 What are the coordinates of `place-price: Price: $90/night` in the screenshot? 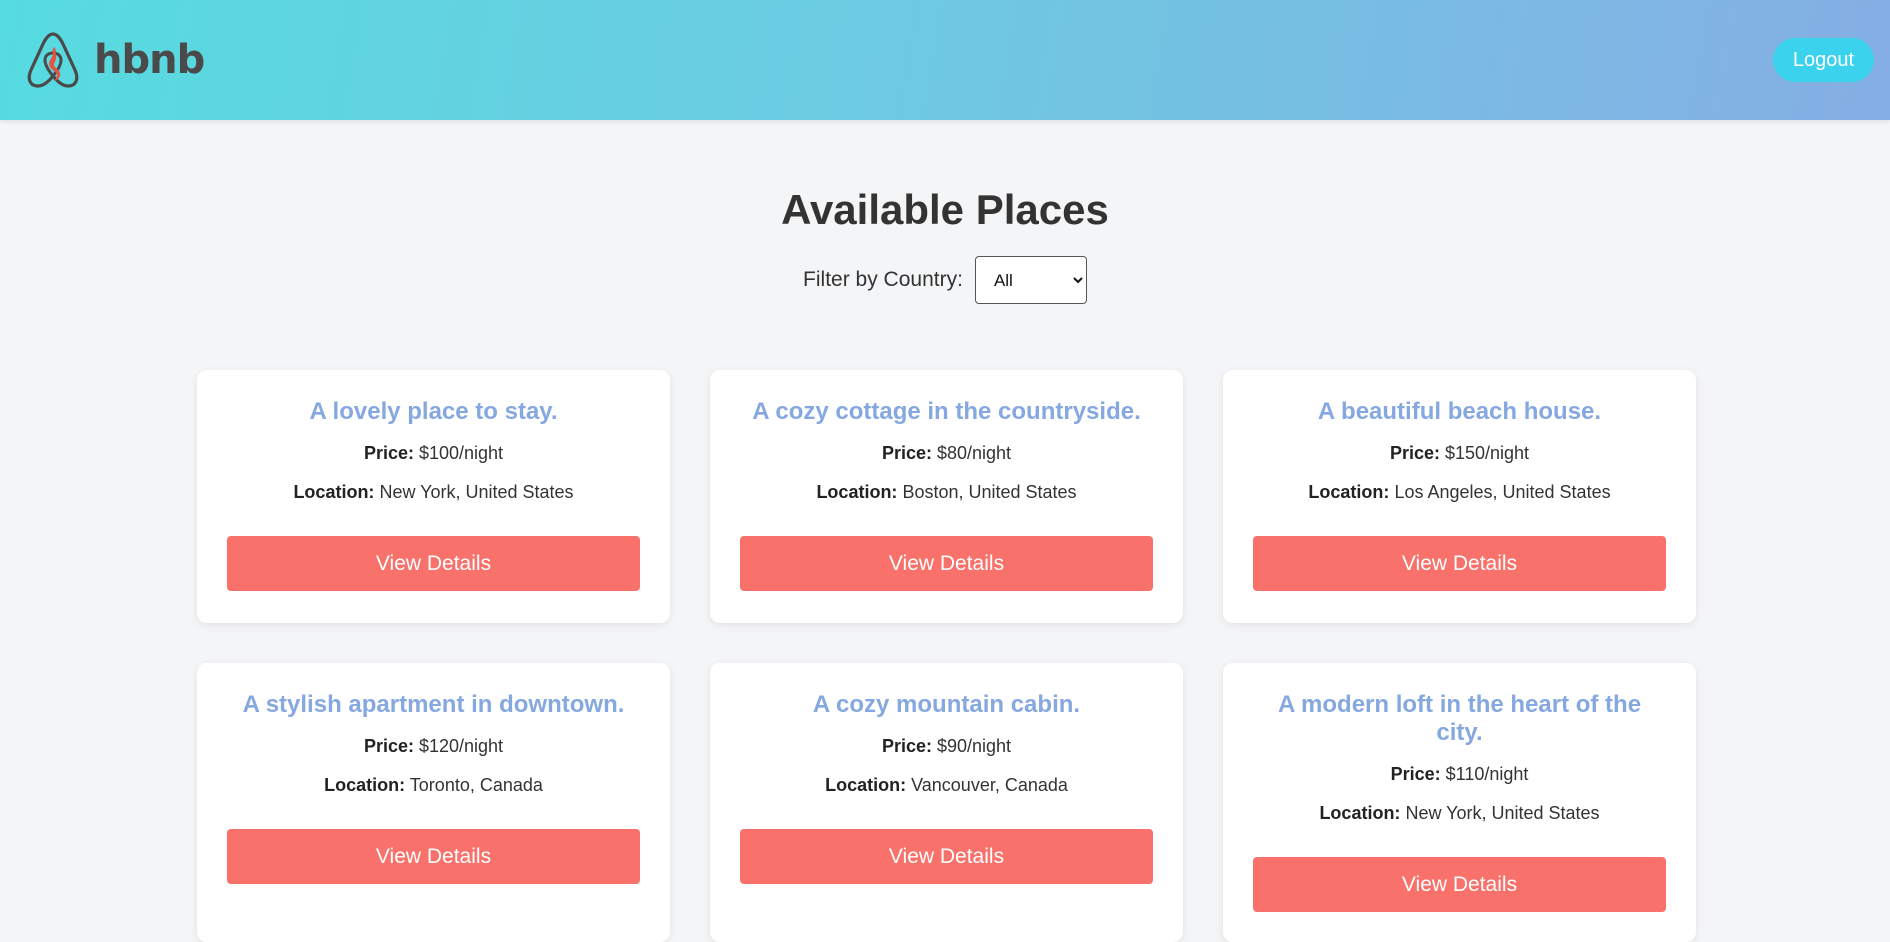 It's located at (946, 746).